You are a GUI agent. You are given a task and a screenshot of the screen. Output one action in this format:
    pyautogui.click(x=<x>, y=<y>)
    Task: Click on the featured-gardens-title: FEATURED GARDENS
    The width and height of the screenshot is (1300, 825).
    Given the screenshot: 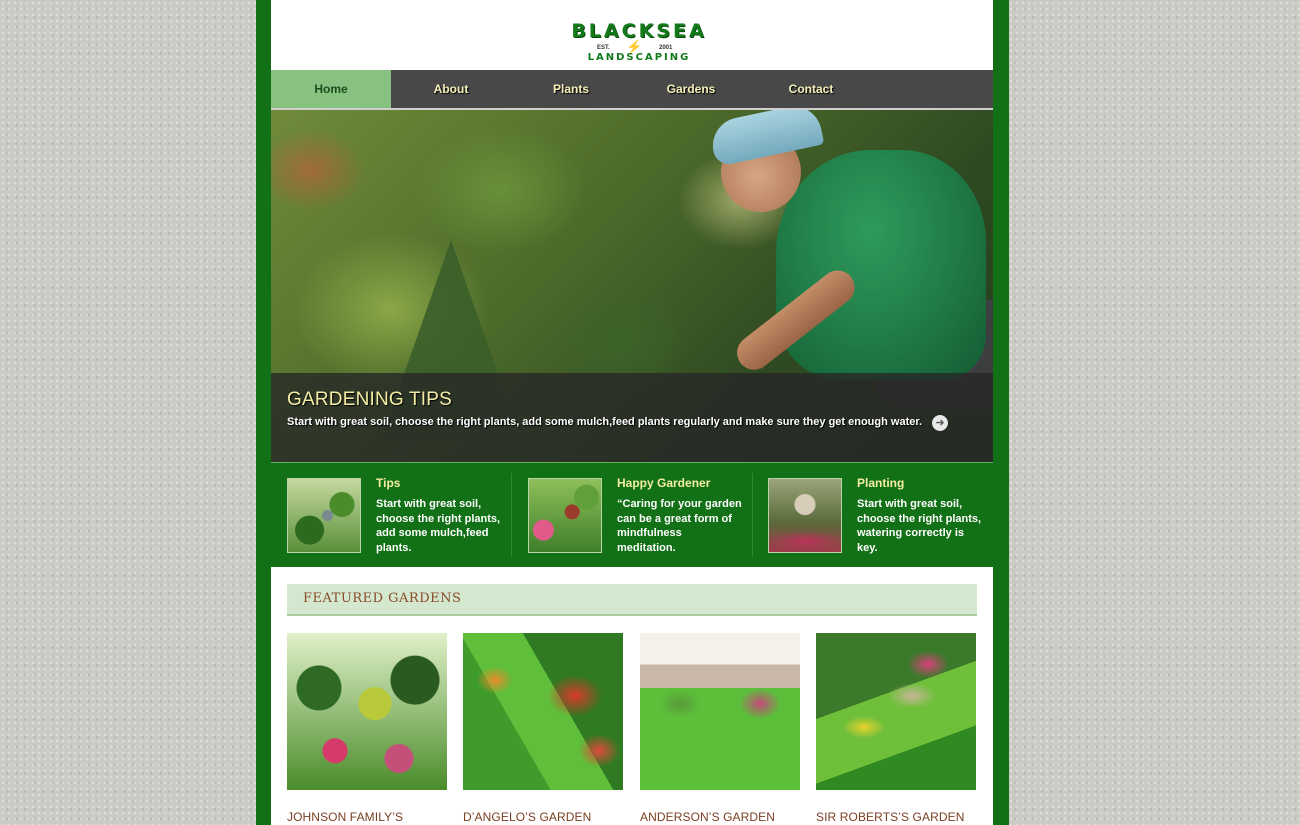 What is the action you would take?
    pyautogui.click(x=382, y=598)
    